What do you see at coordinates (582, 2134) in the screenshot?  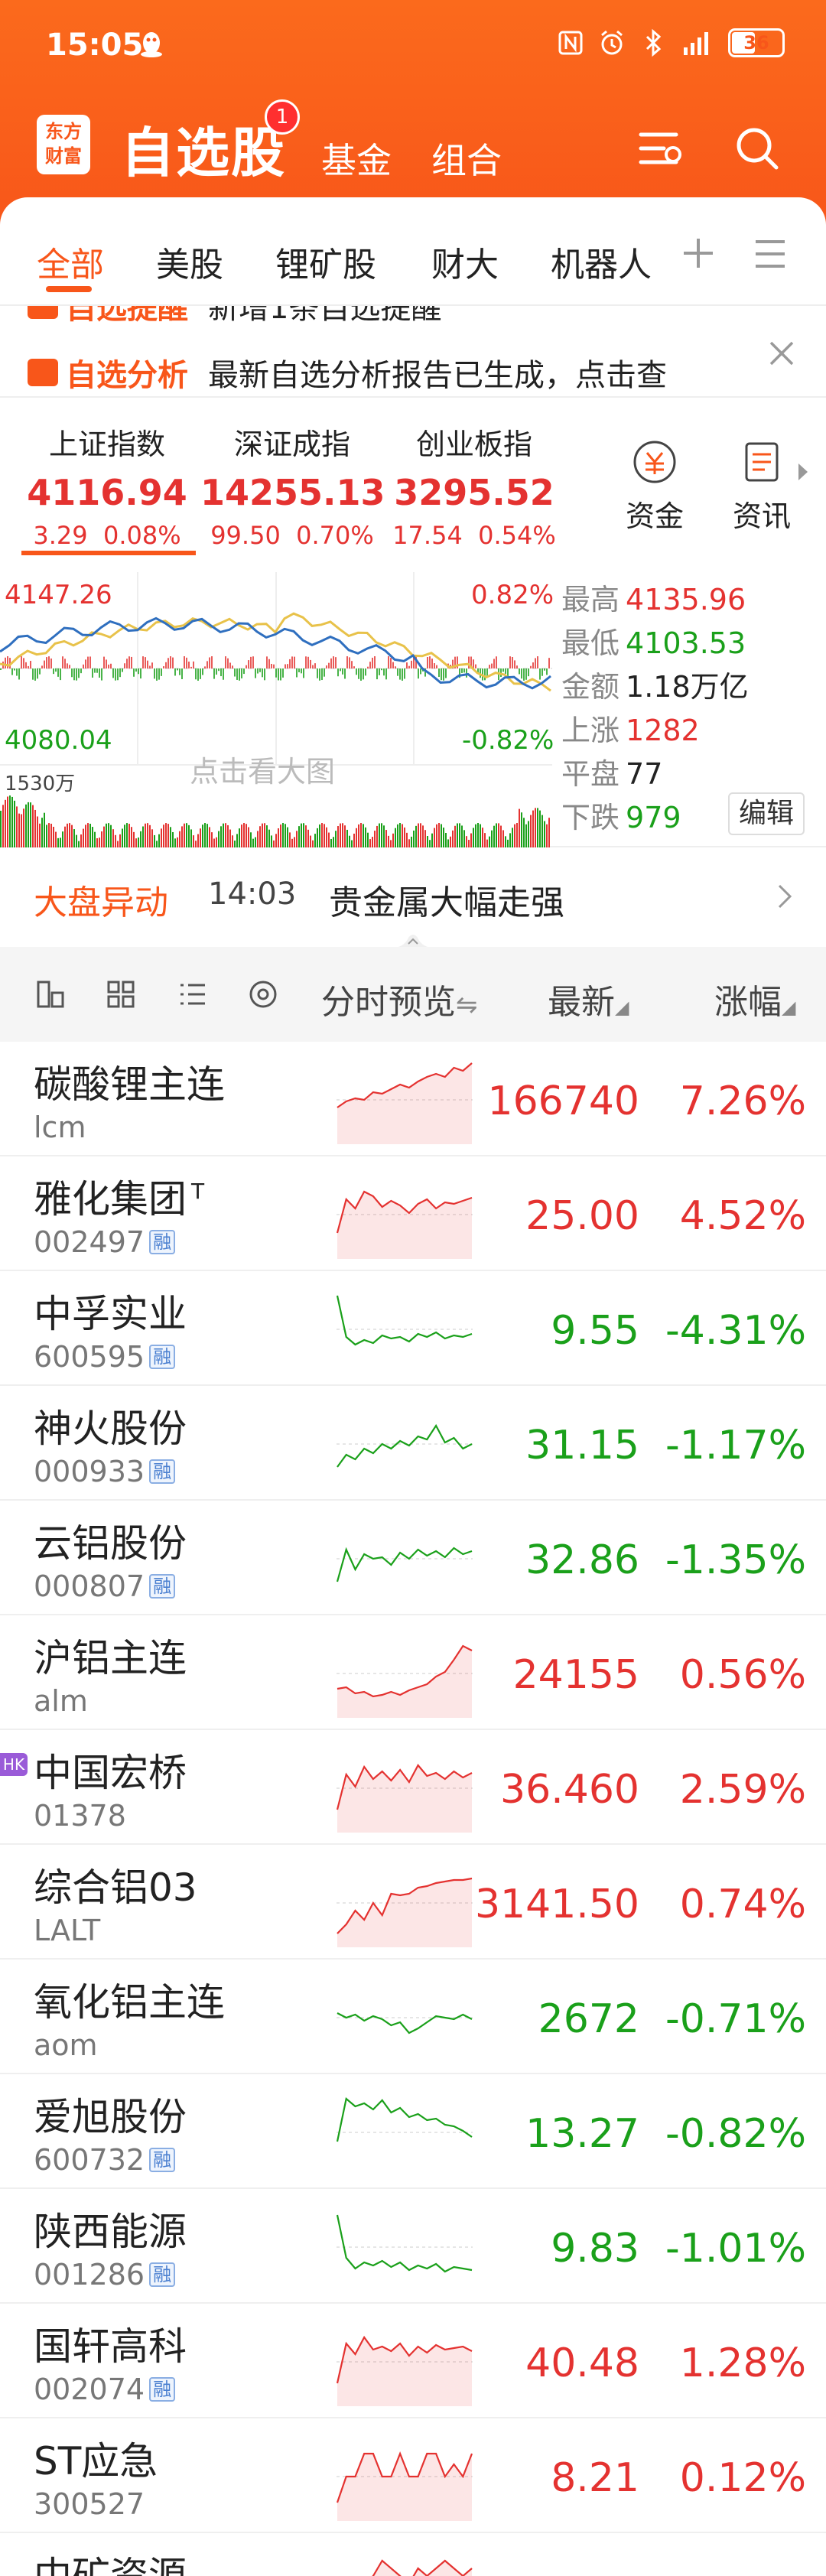 I see `stock-price: 13.27` at bounding box center [582, 2134].